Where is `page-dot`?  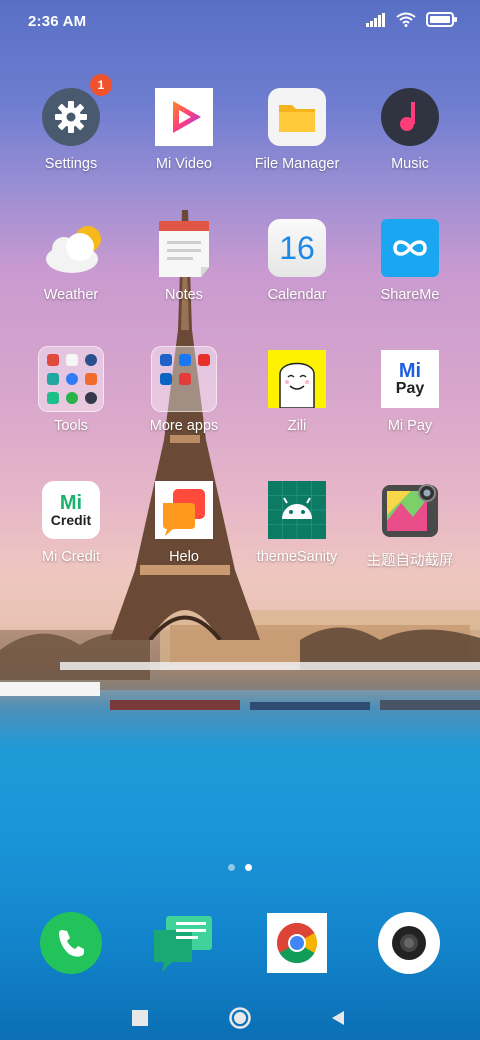 page-dot is located at coordinates (231, 867).